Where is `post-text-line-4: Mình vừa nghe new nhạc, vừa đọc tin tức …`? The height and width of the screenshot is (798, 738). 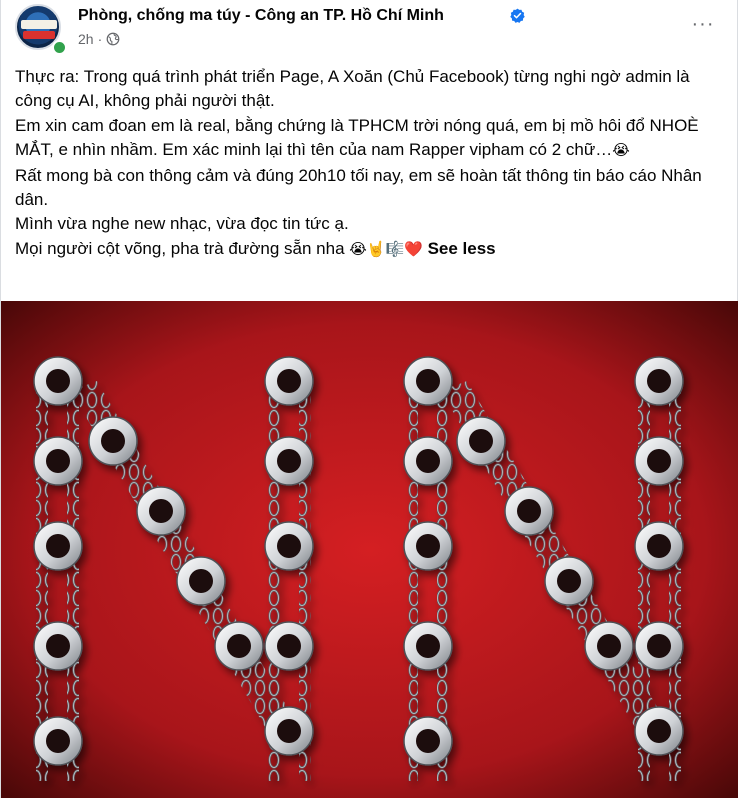
post-text-line-4: Mình vừa nghe new nhạc, vừa đọc tin tức … is located at coordinates (182, 224).